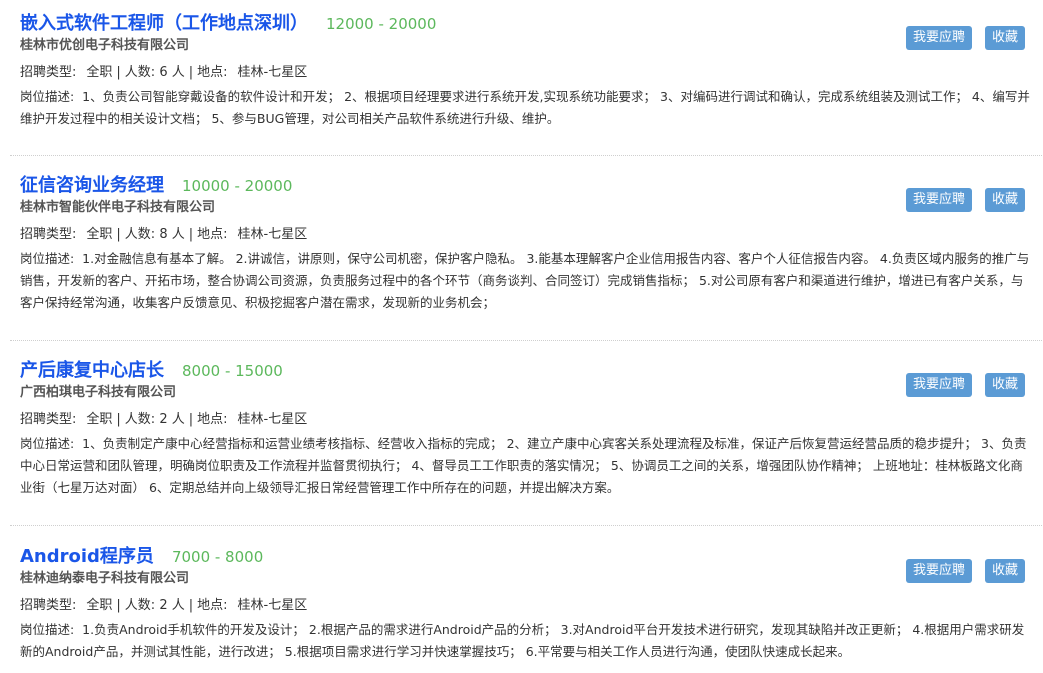  What do you see at coordinates (98, 392) in the screenshot?
I see `company-name: 广西柏琪电子科技有限公司` at bounding box center [98, 392].